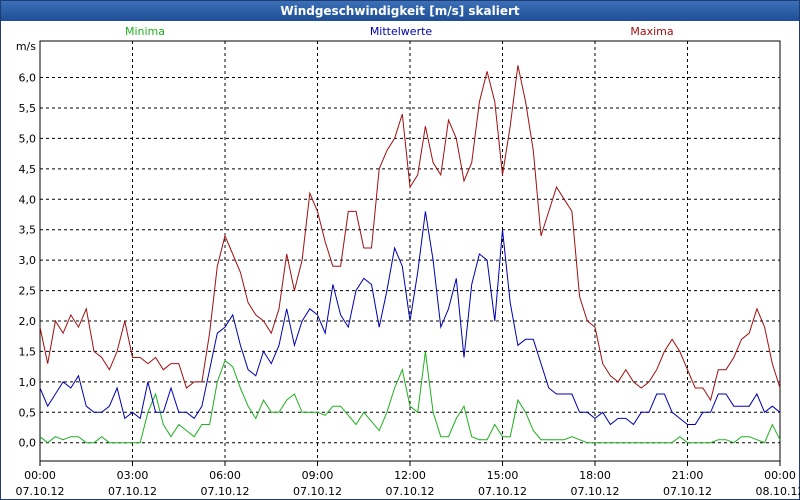 The image size is (800, 500). I want to click on y-tick-label: 2,5, so click(28, 291).